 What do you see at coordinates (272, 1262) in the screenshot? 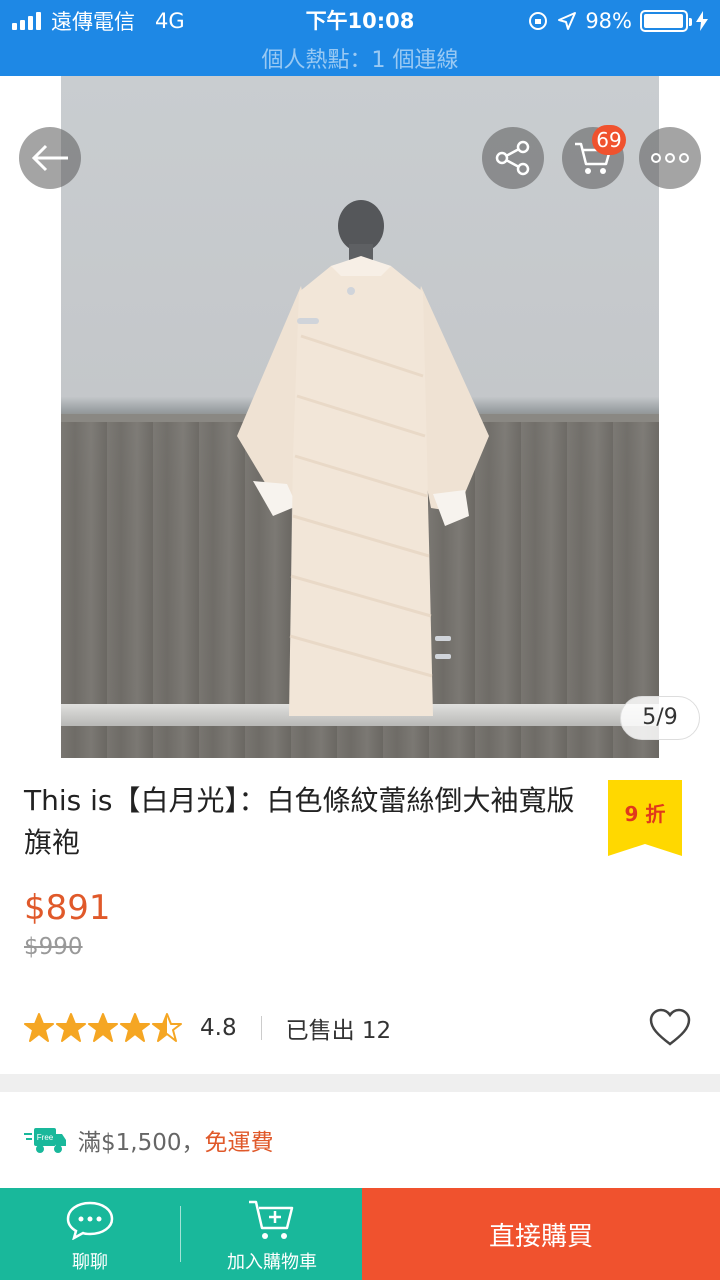
I see `add-to-cart-label: 加入購物車` at bounding box center [272, 1262].